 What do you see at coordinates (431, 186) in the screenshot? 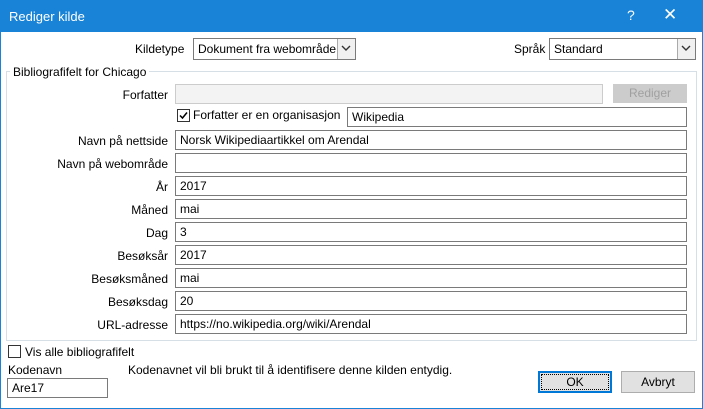
I see `year-field: 2017` at bounding box center [431, 186].